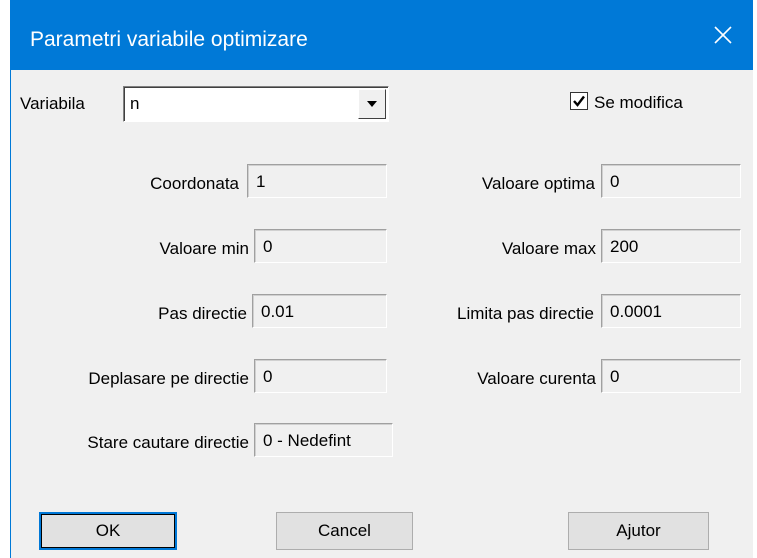 Image resolution: width=757 pixels, height=558 pixels. Describe the element at coordinates (638, 531) in the screenshot. I see `help-button: Ajutor` at that location.